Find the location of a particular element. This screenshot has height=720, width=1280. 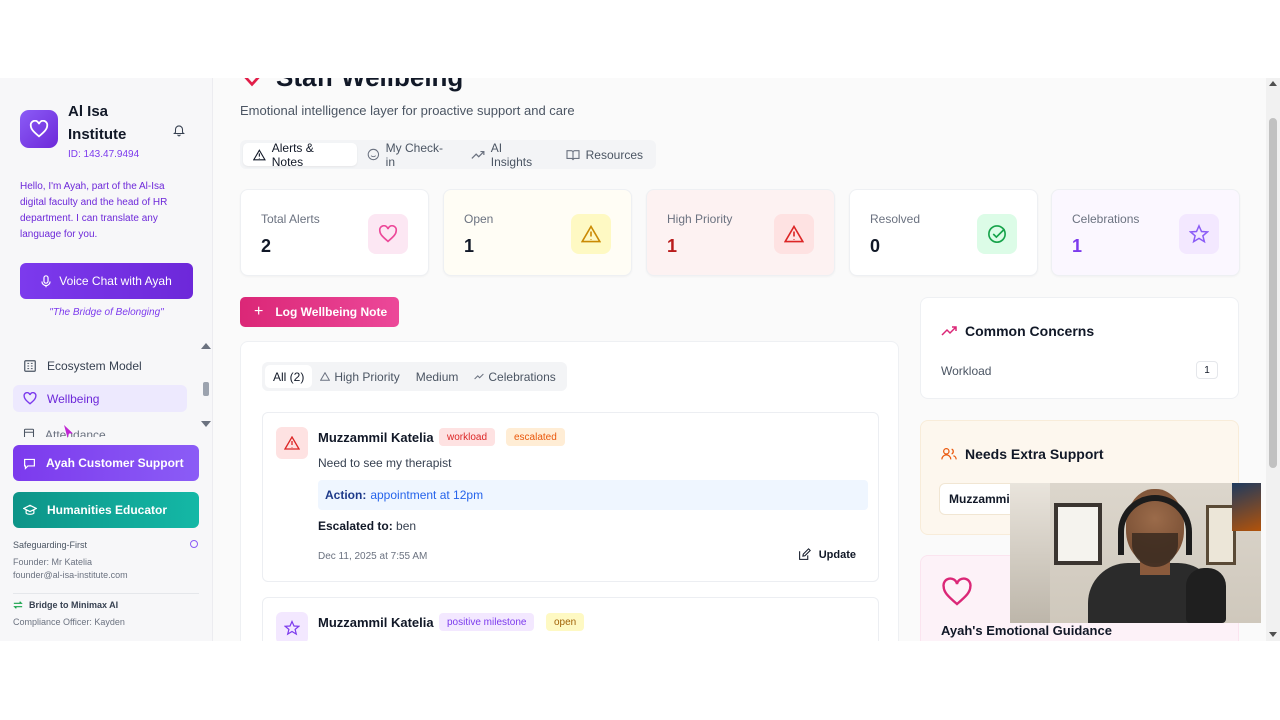

bottom-blank-area is located at coordinates (640, 680).